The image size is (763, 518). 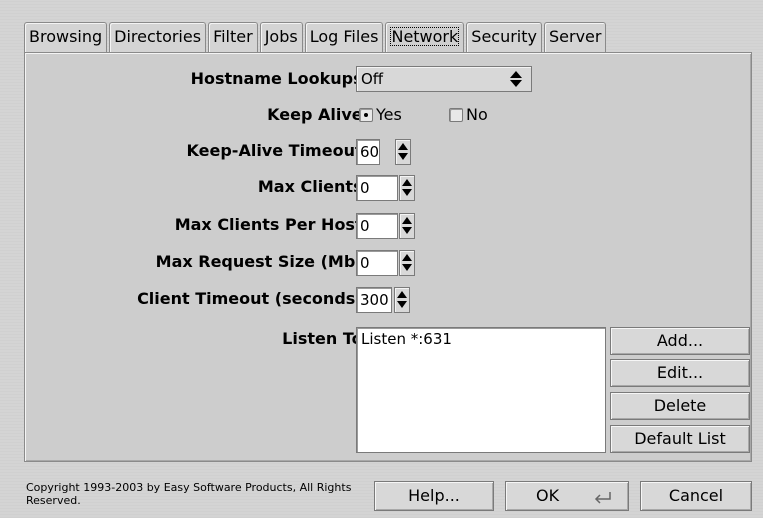 I want to click on tab-label: Security, so click(x=504, y=36).